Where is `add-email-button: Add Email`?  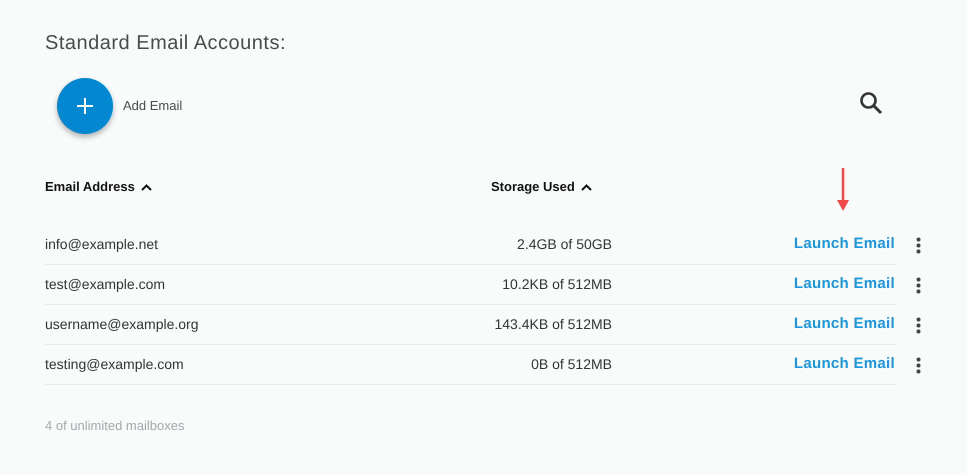
add-email-button: Add Email is located at coordinates (119, 106).